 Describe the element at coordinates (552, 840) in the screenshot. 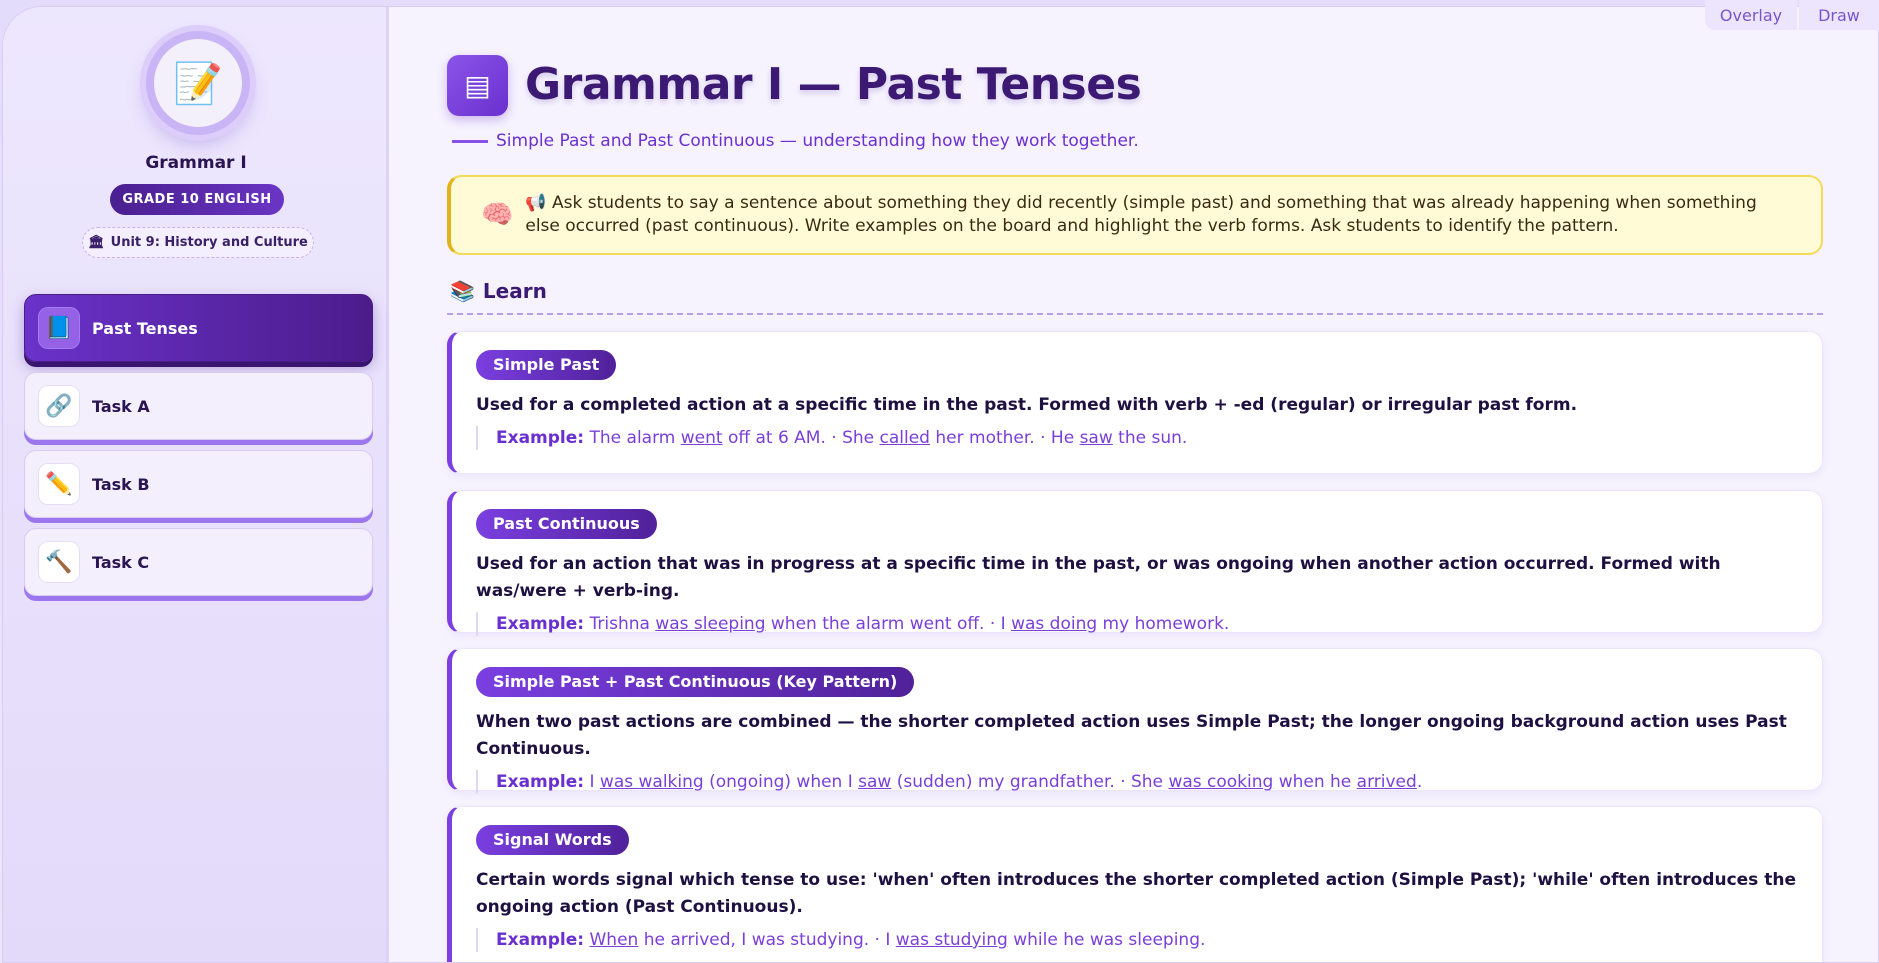

I see `card-tag: Signal Words` at that location.